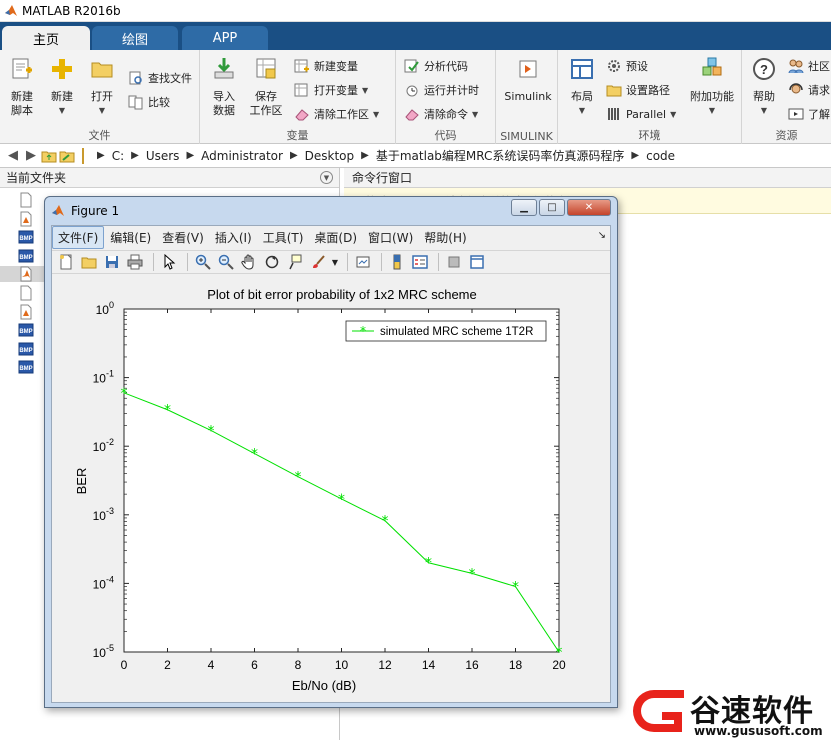 The width and height of the screenshot is (831, 740). I want to click on run-and-time-button: 运行并计时, so click(441, 90).